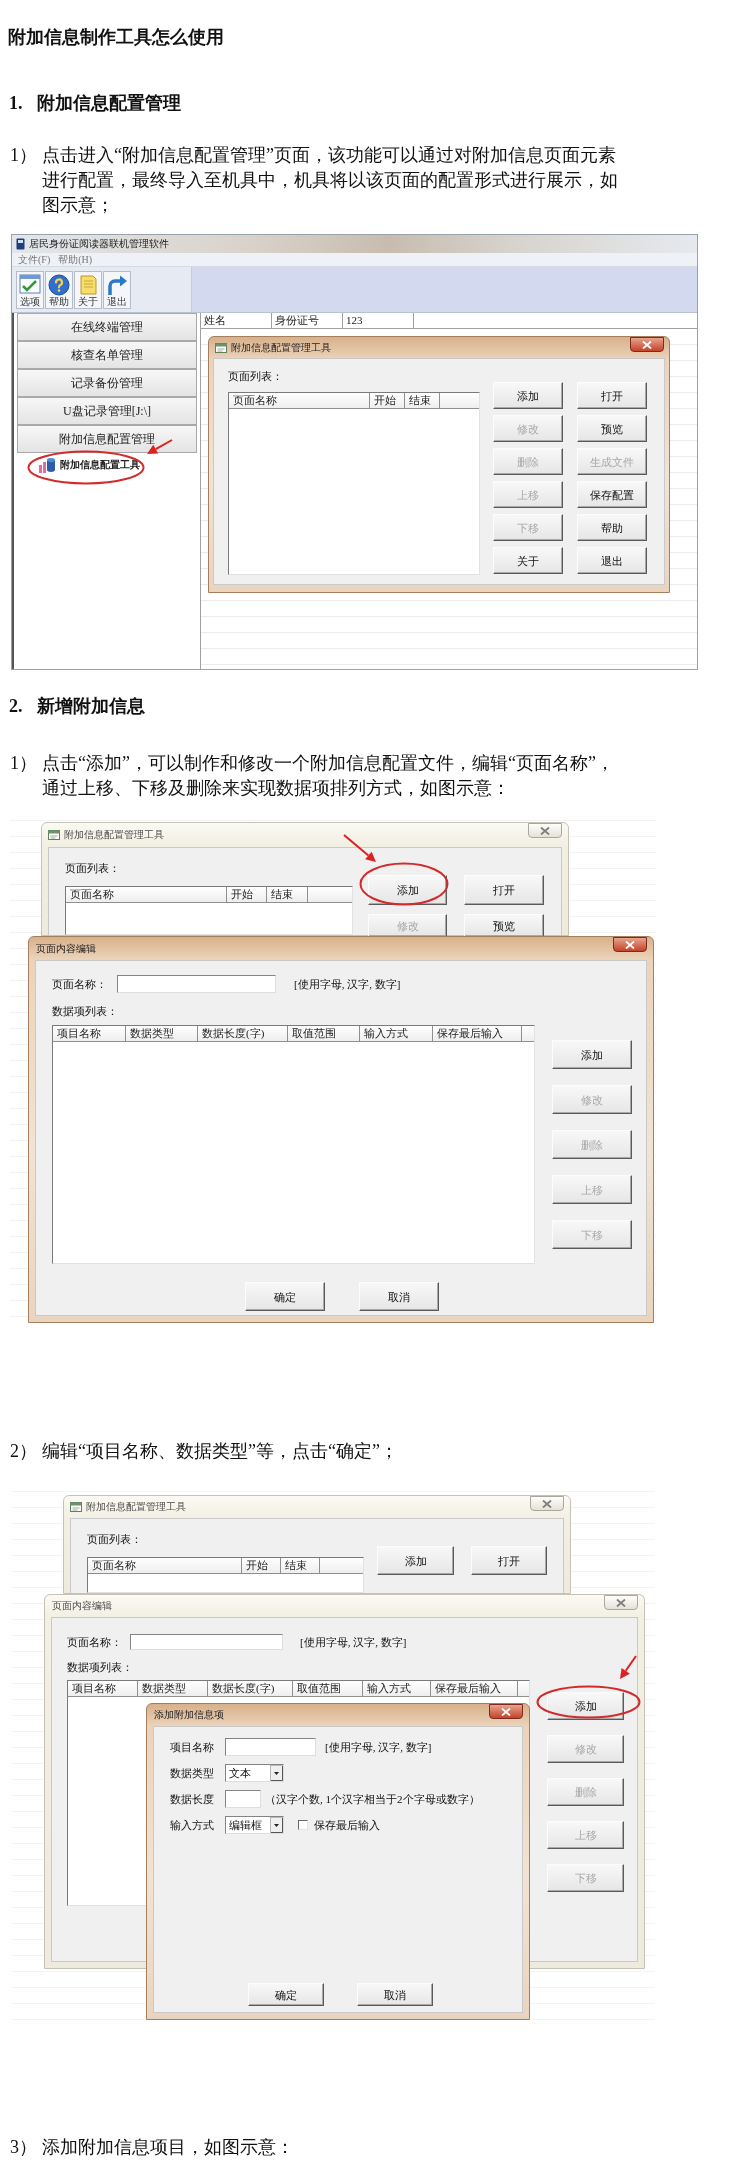 Image resolution: width=750 pixels, height=2179 pixels. I want to click on column-header: 身份证号, so click(307, 320).